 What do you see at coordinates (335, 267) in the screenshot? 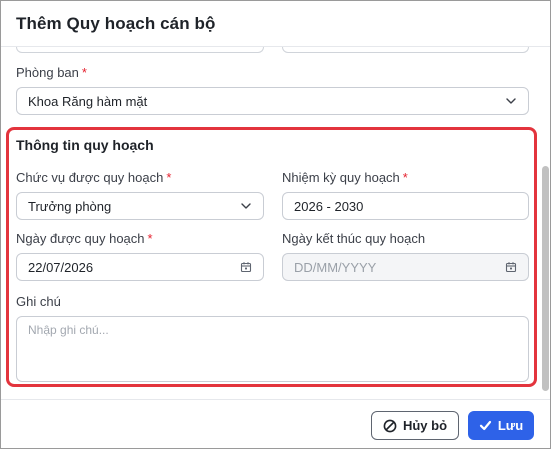
I see `end-date-placeholder: DD/MM/YYYY` at bounding box center [335, 267].